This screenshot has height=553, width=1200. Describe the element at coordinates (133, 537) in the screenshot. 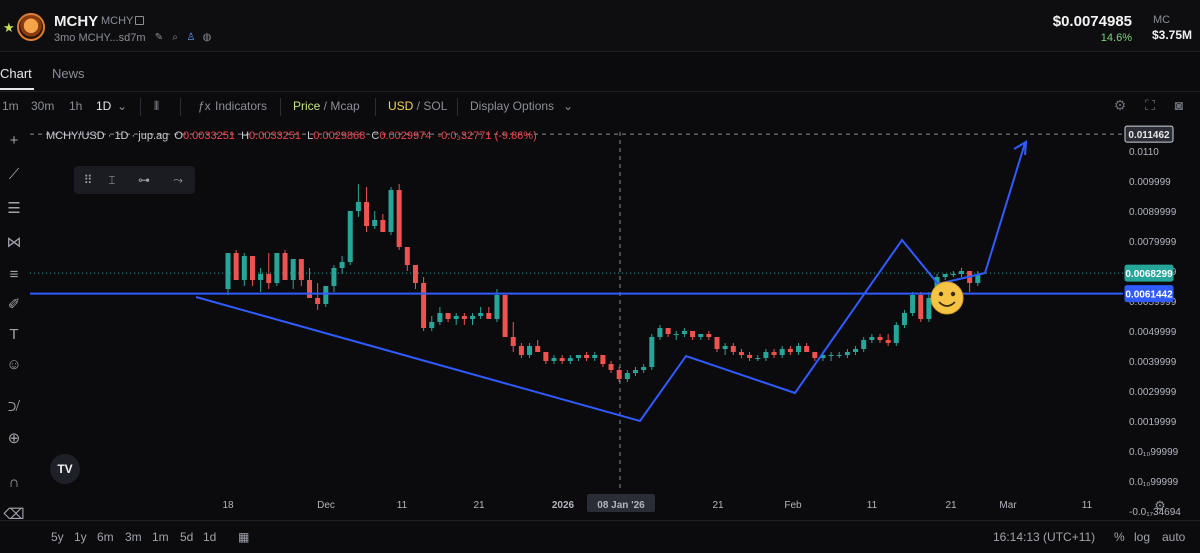

I see `range-3m: 3m` at that location.